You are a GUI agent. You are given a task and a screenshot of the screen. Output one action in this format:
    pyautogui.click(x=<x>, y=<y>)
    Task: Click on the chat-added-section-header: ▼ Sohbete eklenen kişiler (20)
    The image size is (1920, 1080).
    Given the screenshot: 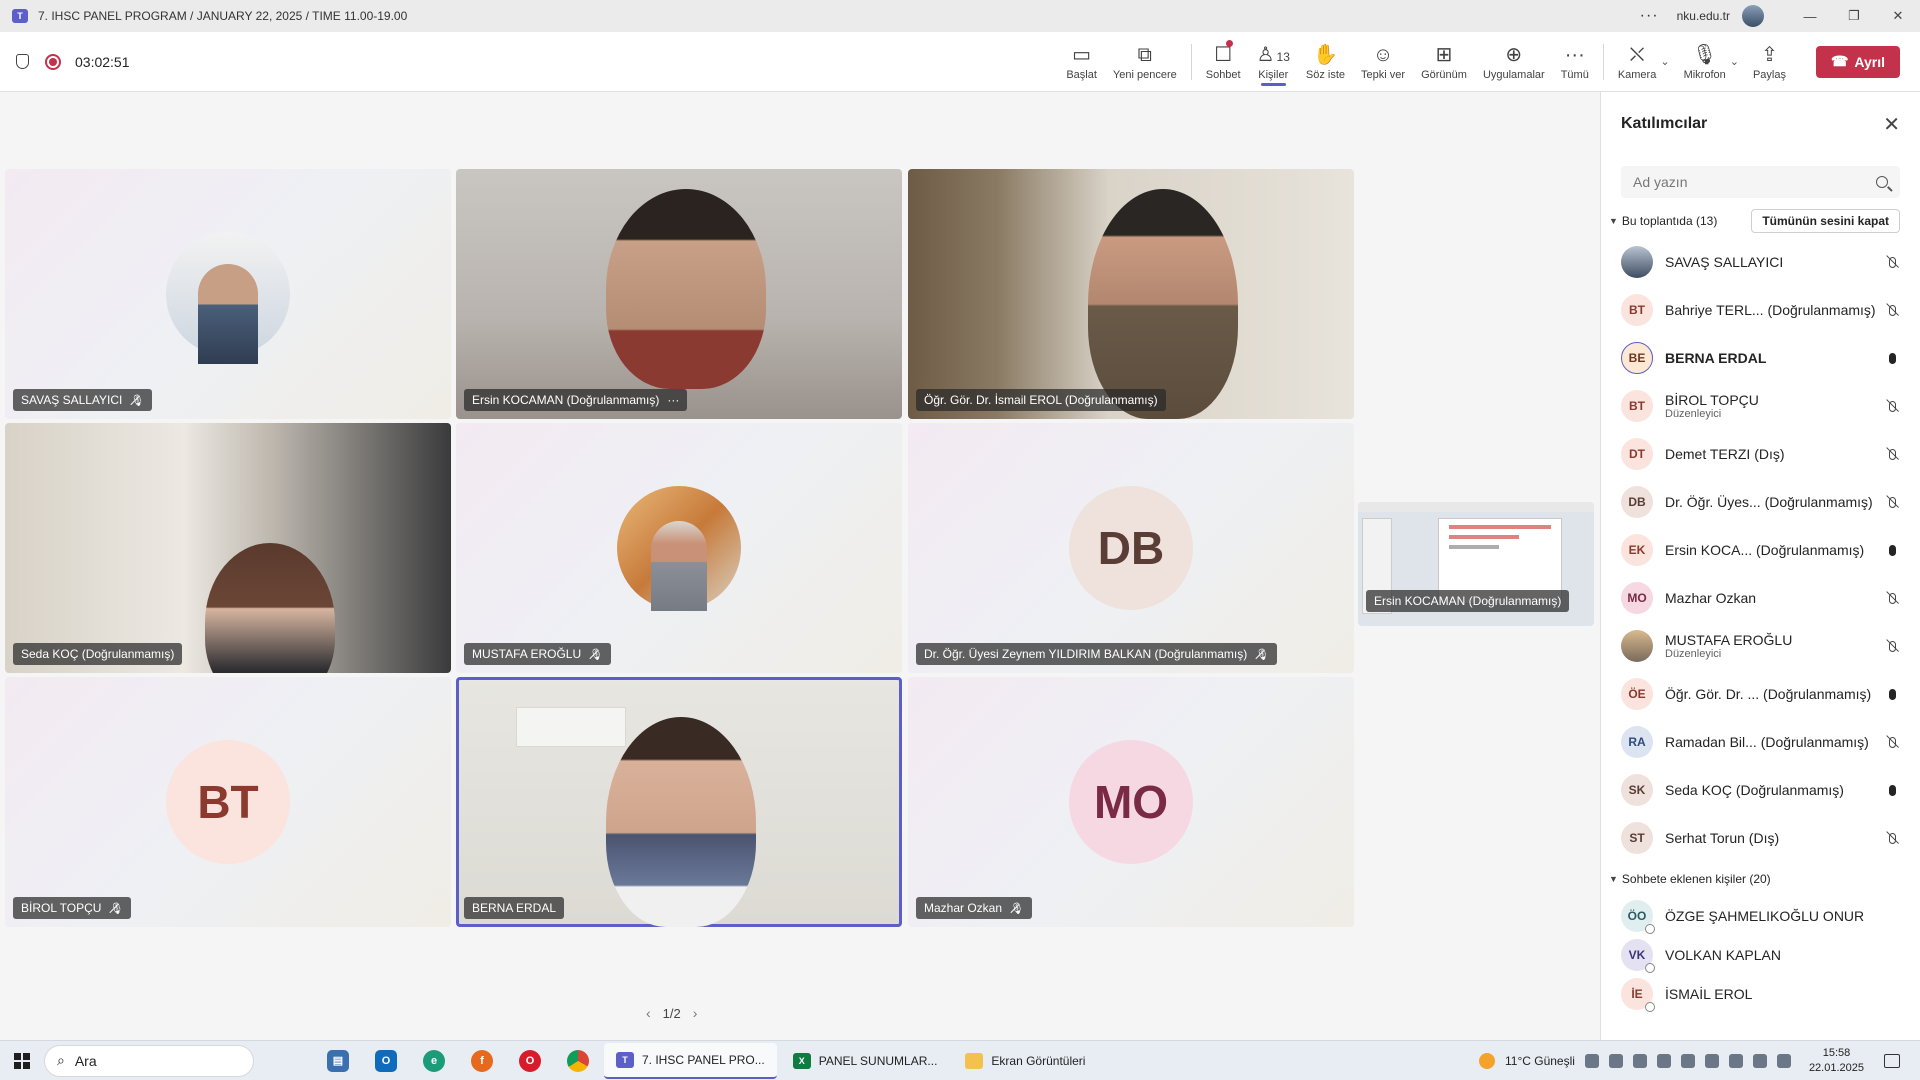 What is the action you would take?
    pyautogui.click(x=1760, y=879)
    